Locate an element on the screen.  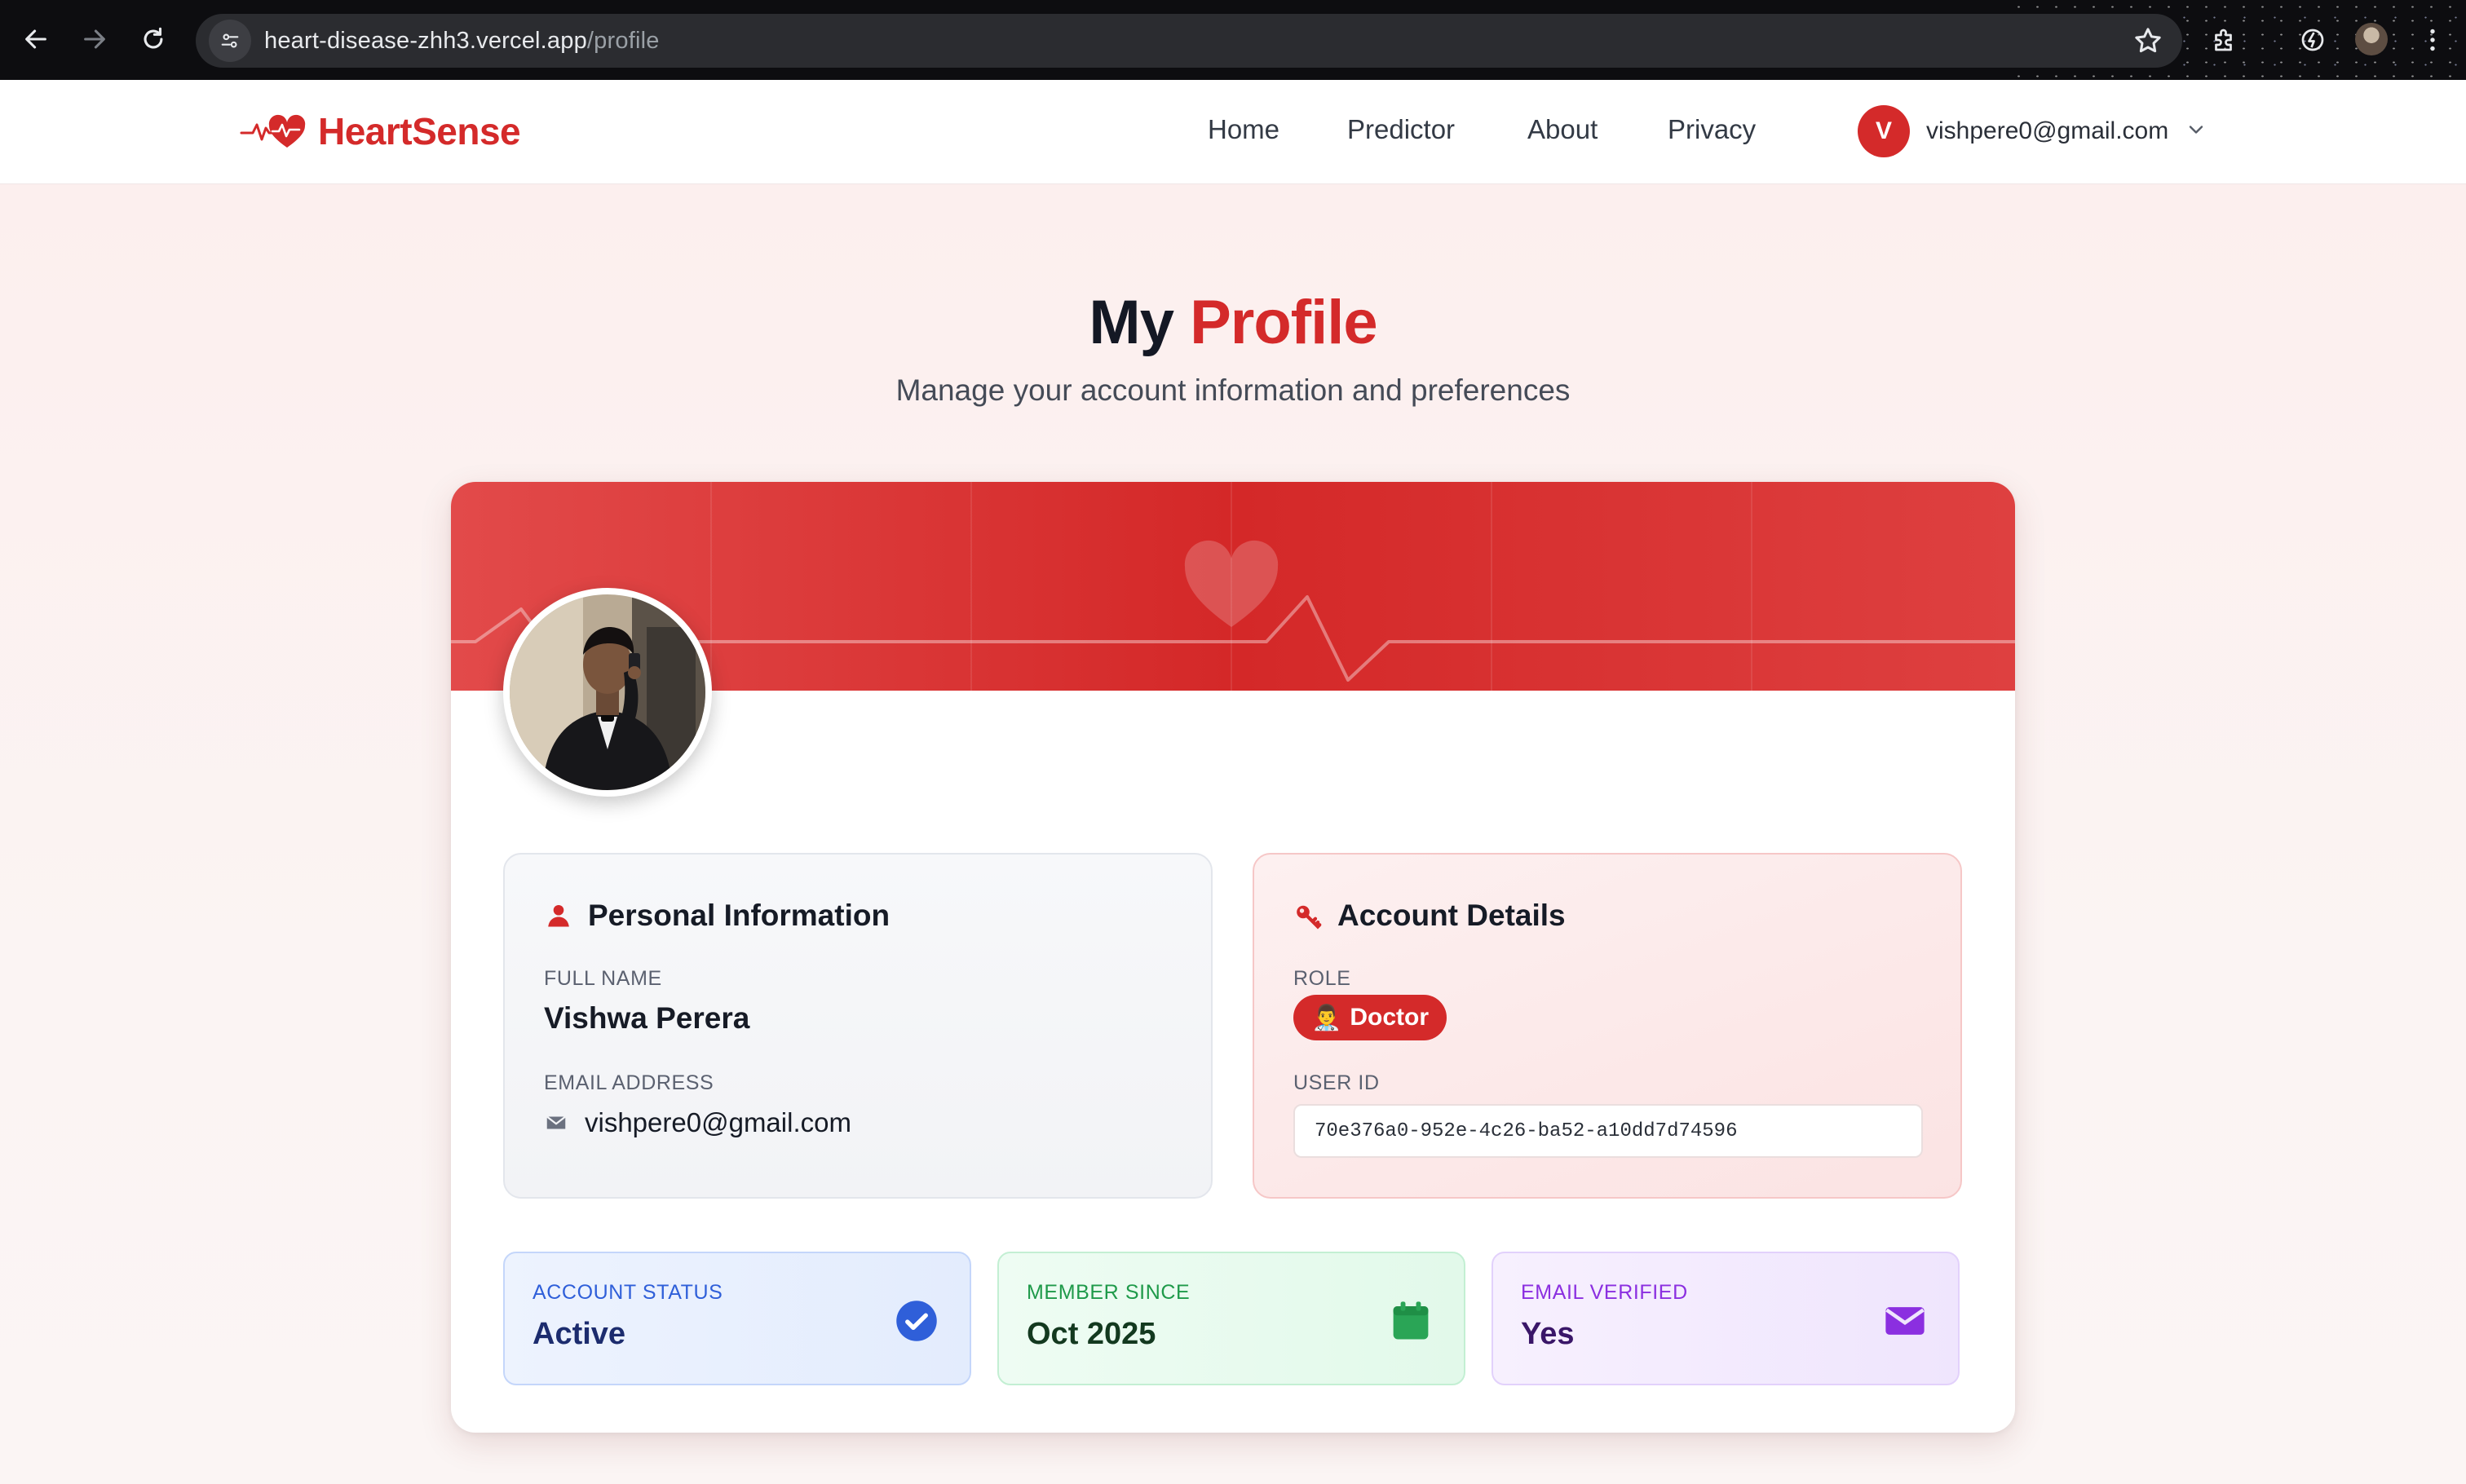
user-id-field: 70e376a0-952e-4c26-ba52-a10dd7d74596 is located at coordinates (1608, 1131).